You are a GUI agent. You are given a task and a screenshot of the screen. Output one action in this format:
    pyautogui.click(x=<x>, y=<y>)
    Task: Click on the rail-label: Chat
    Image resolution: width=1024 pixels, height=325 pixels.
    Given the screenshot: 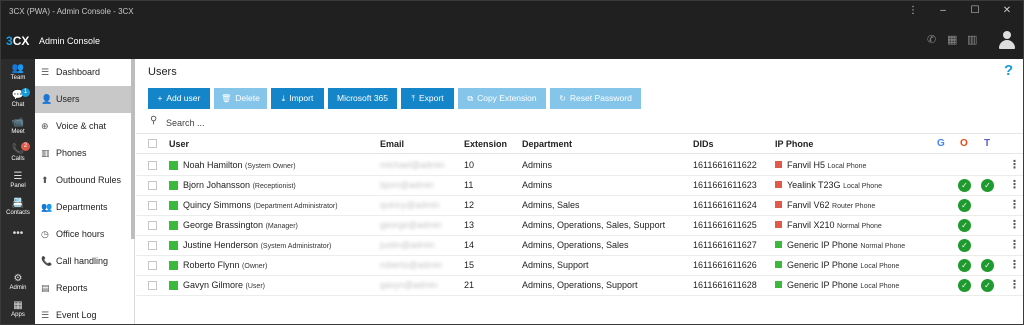 What is the action you would take?
    pyautogui.click(x=18, y=105)
    